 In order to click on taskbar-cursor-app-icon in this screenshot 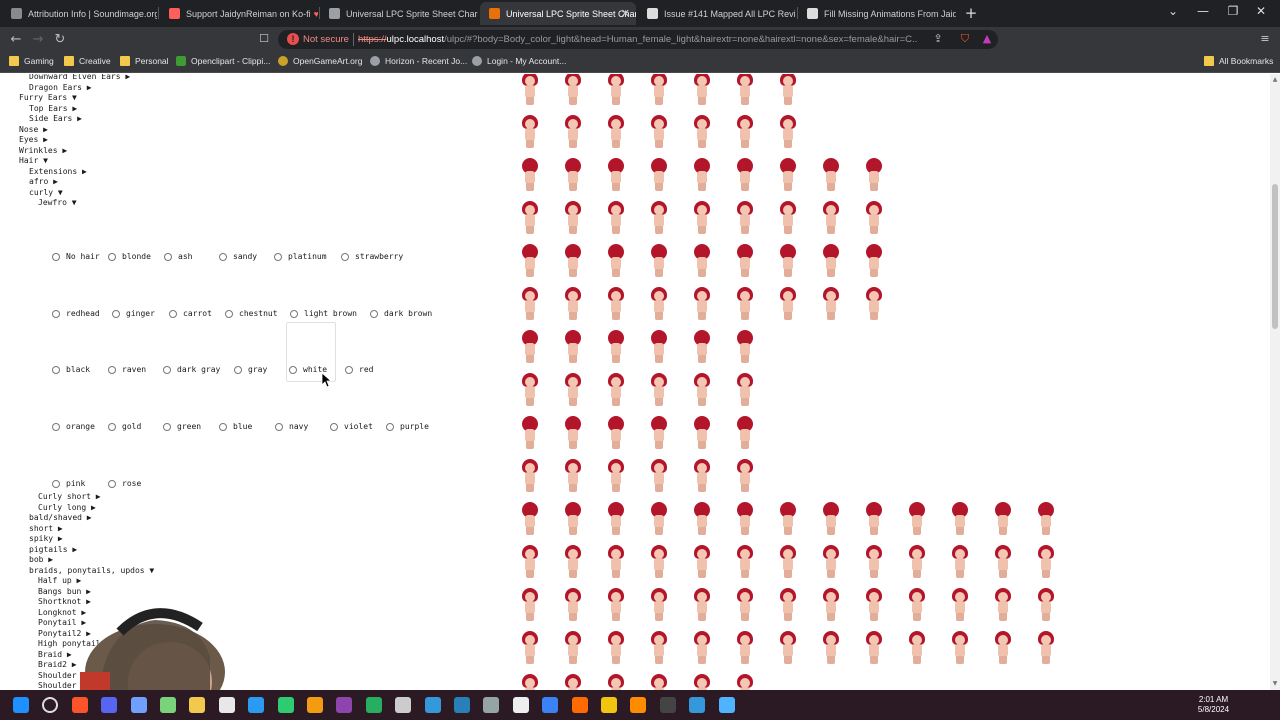, I will do `click(550, 705)`.